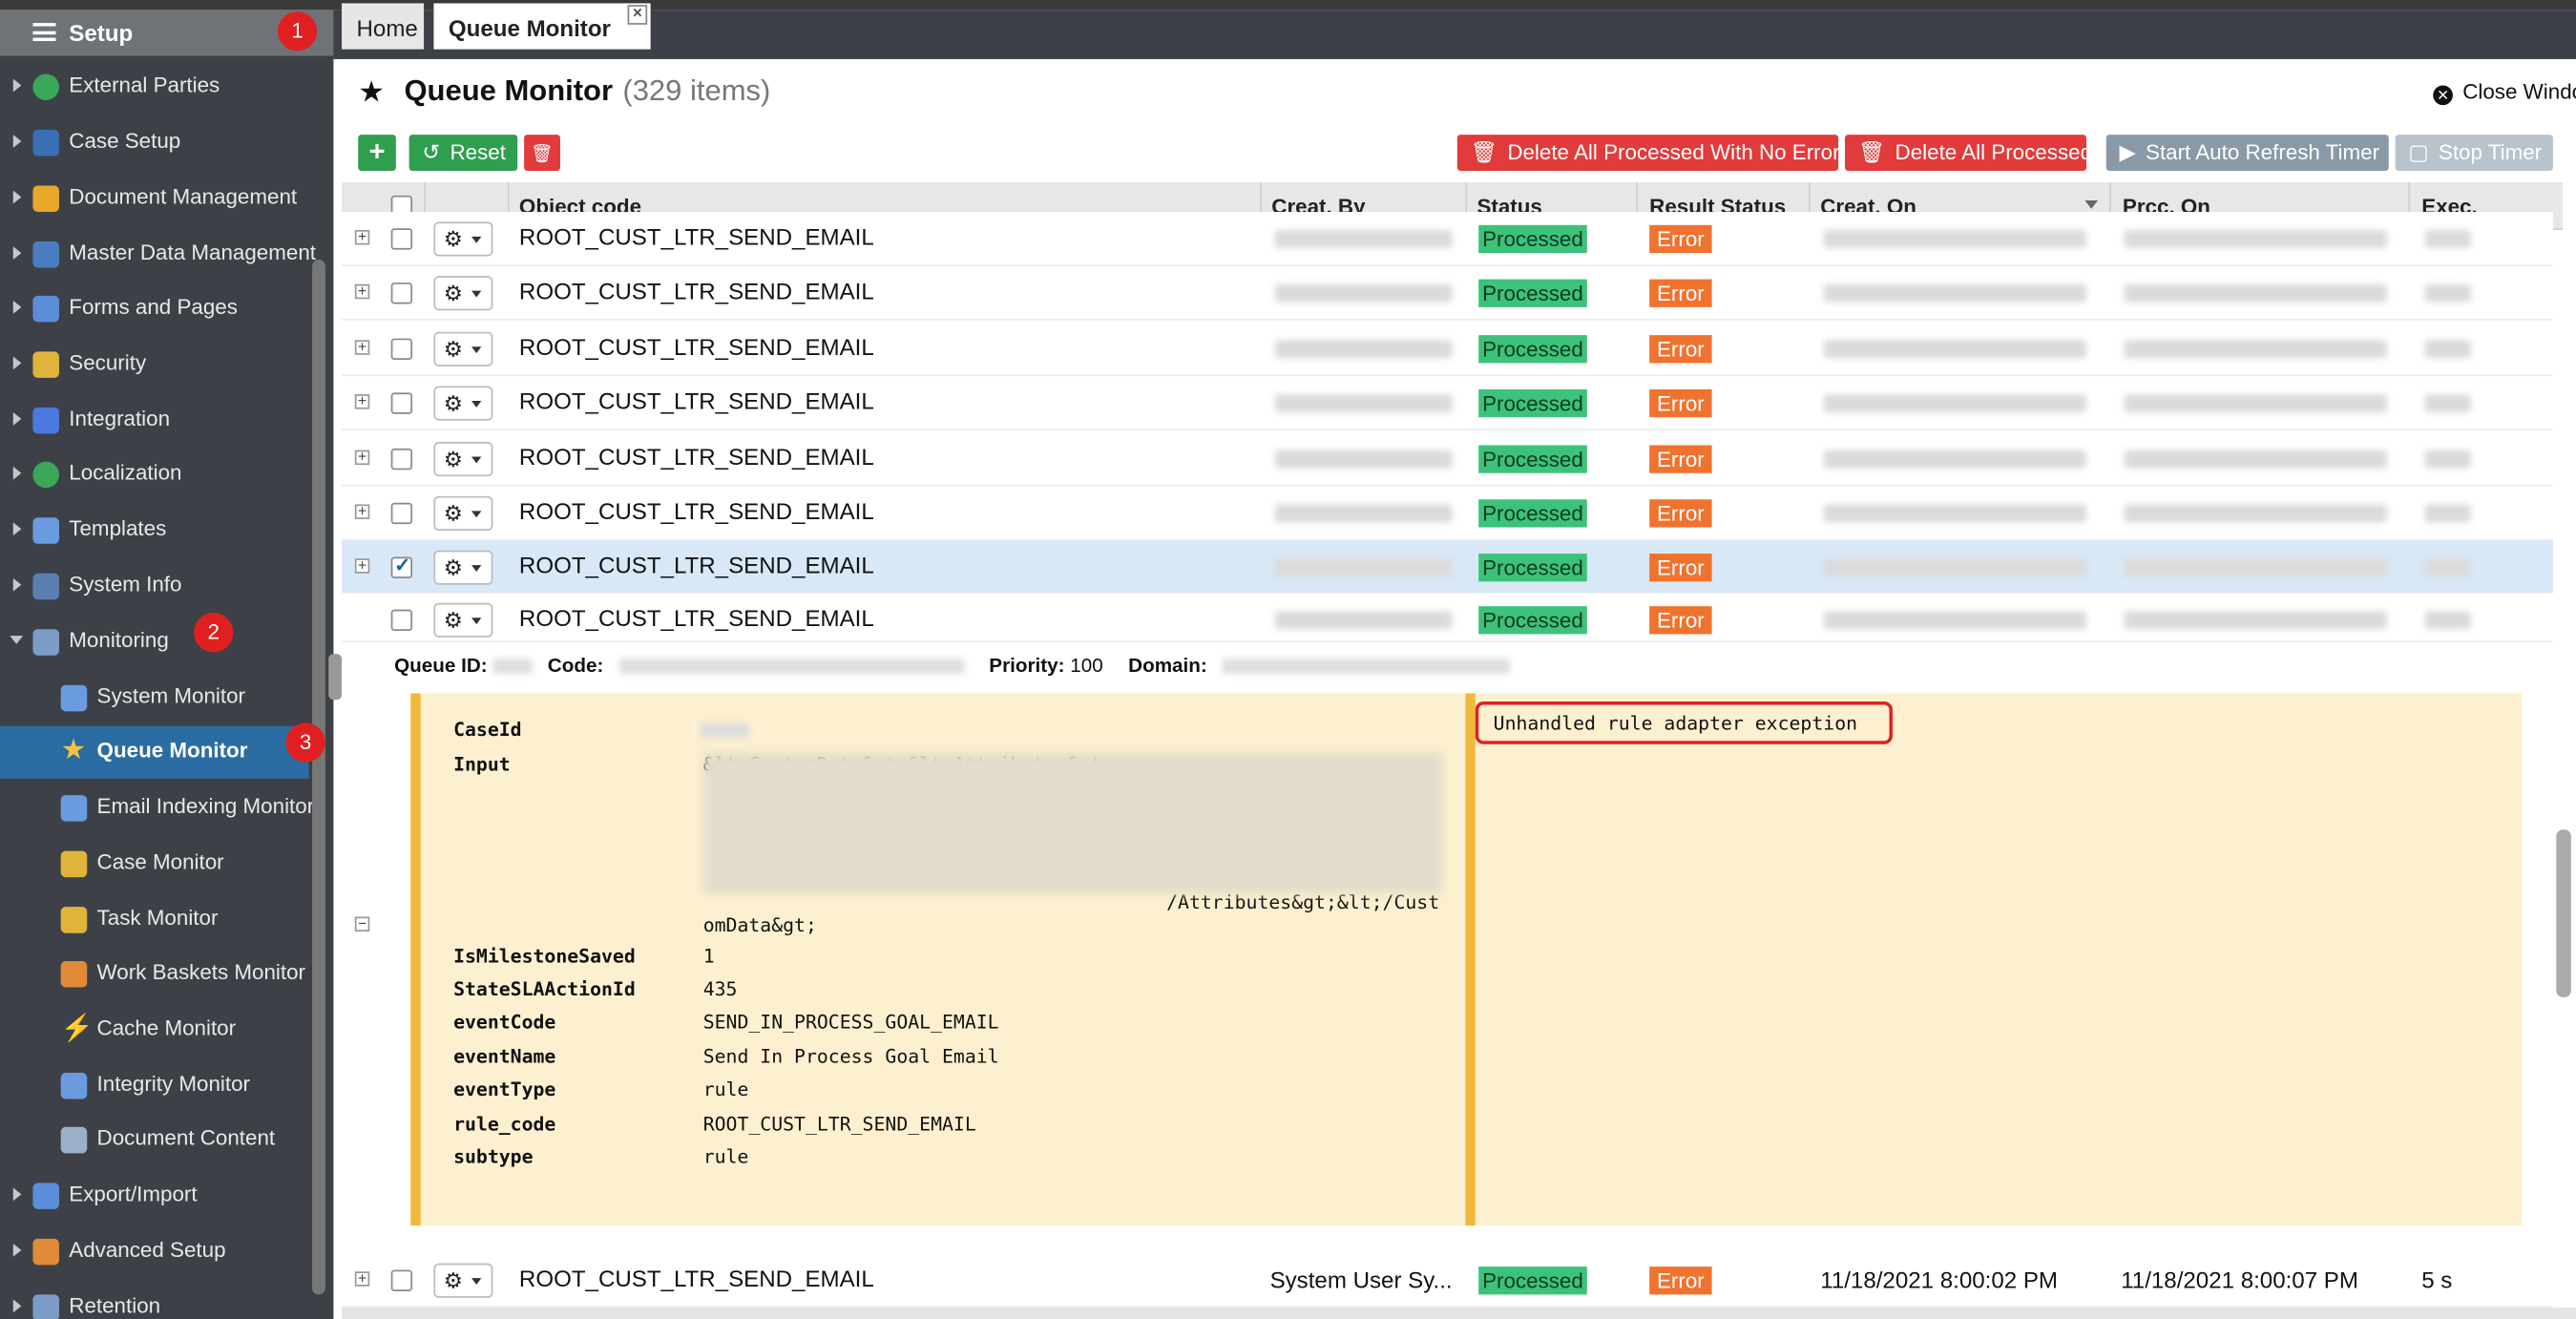 Image resolution: width=2576 pixels, height=1319 pixels. Describe the element at coordinates (154, 365) in the screenshot. I see `sidebar-item-security: Security` at that location.